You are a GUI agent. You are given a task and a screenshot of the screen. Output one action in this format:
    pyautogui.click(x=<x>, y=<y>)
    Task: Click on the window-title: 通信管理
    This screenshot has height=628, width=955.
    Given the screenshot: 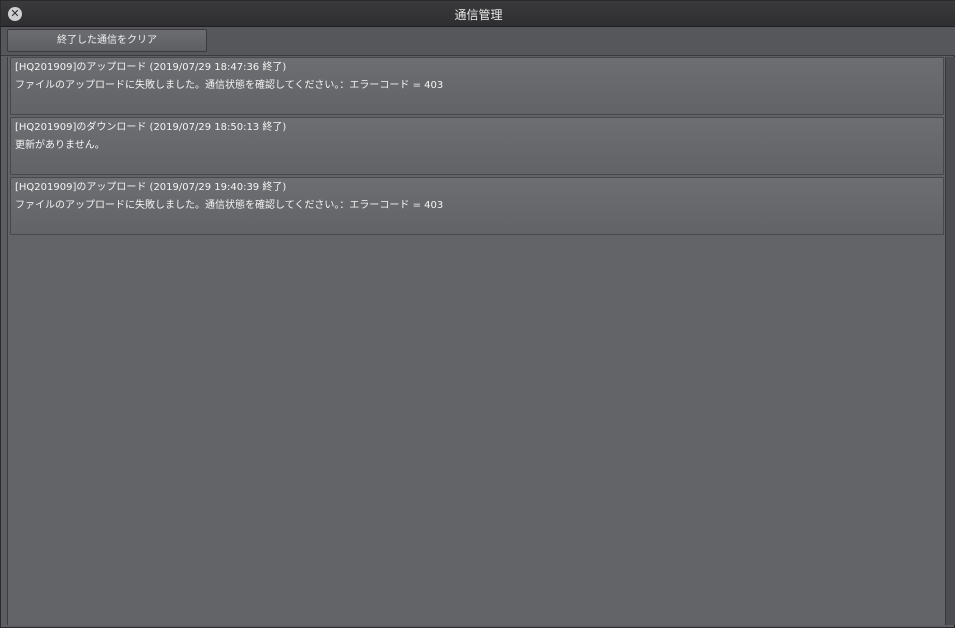 What is the action you would take?
    pyautogui.click(x=478, y=15)
    